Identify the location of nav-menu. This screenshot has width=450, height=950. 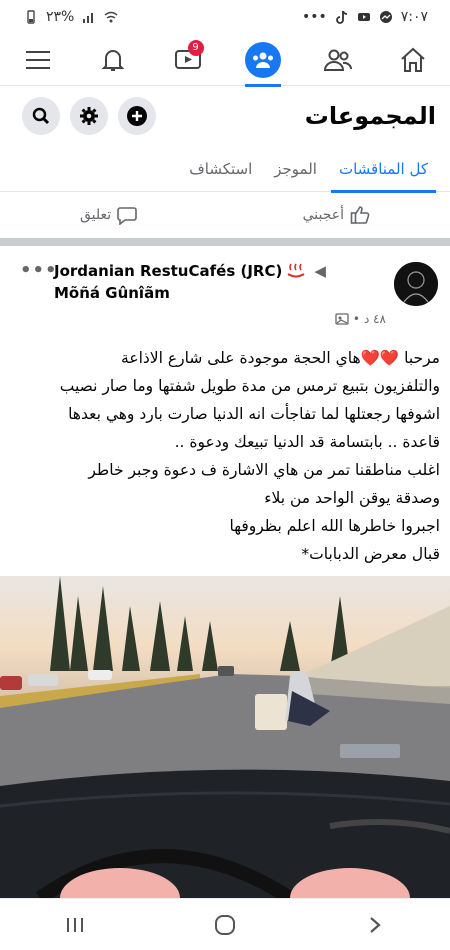
(38, 60).